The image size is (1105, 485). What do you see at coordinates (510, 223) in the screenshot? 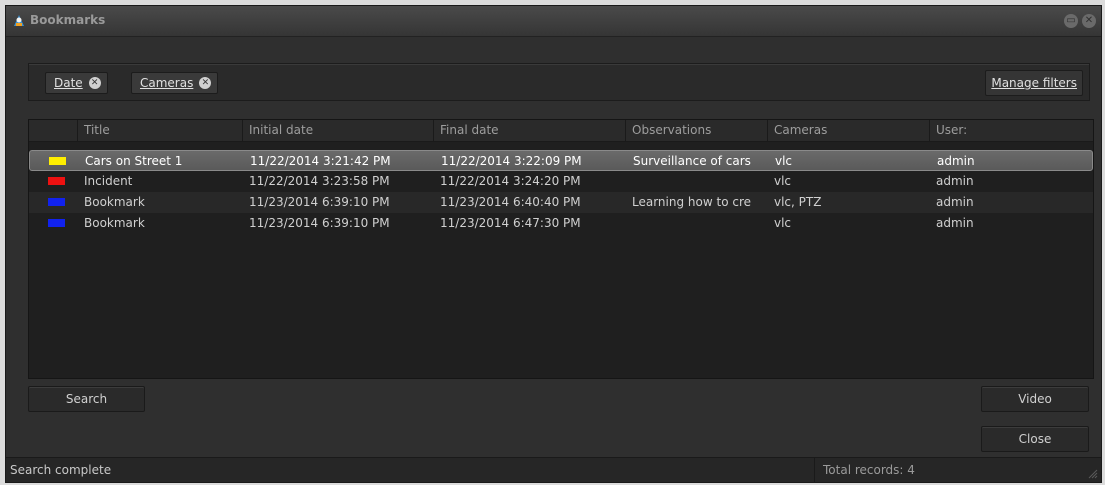
I see `cell-final-date: 11/23/2014 6:47:30 PM` at bounding box center [510, 223].